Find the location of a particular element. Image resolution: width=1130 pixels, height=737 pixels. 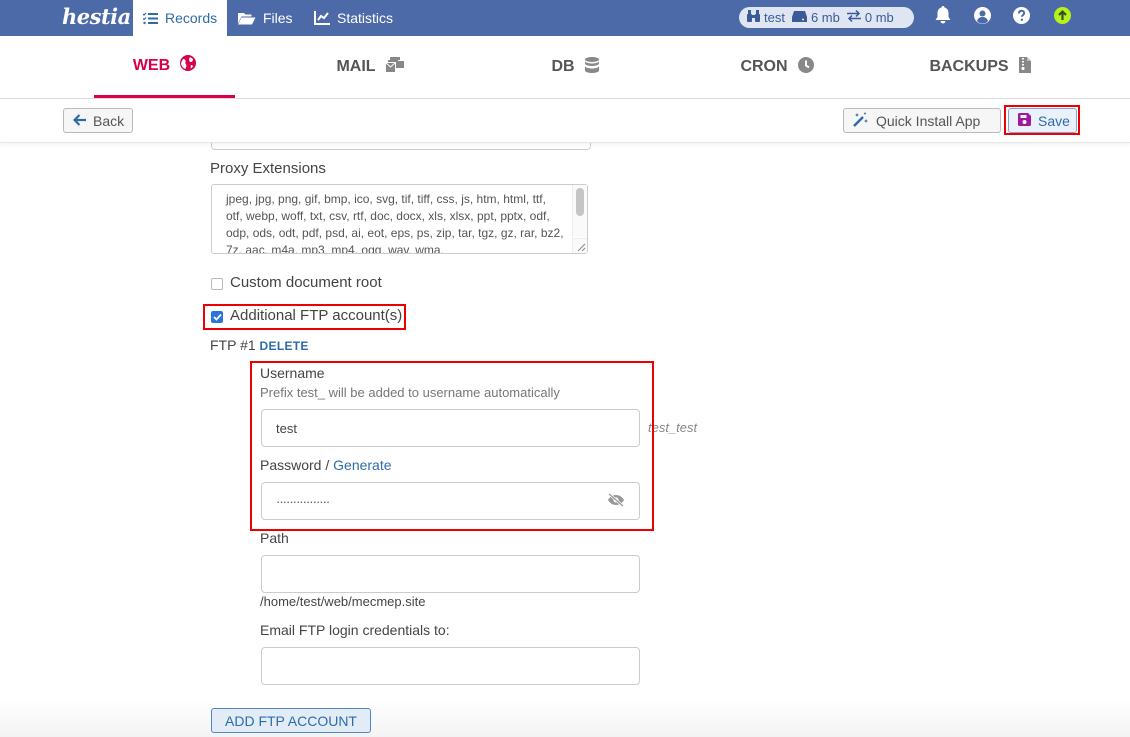

ftp-account-heading: FTP #1 DELETE is located at coordinates (259, 345).